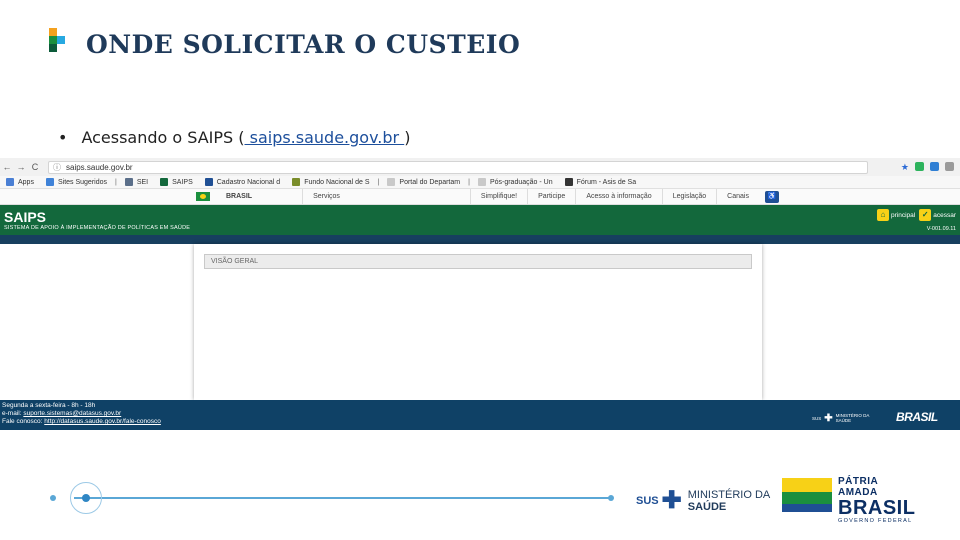  I want to click on footer-hours: Segunda a sexta-feira - 8h - 18h, so click(49, 405).